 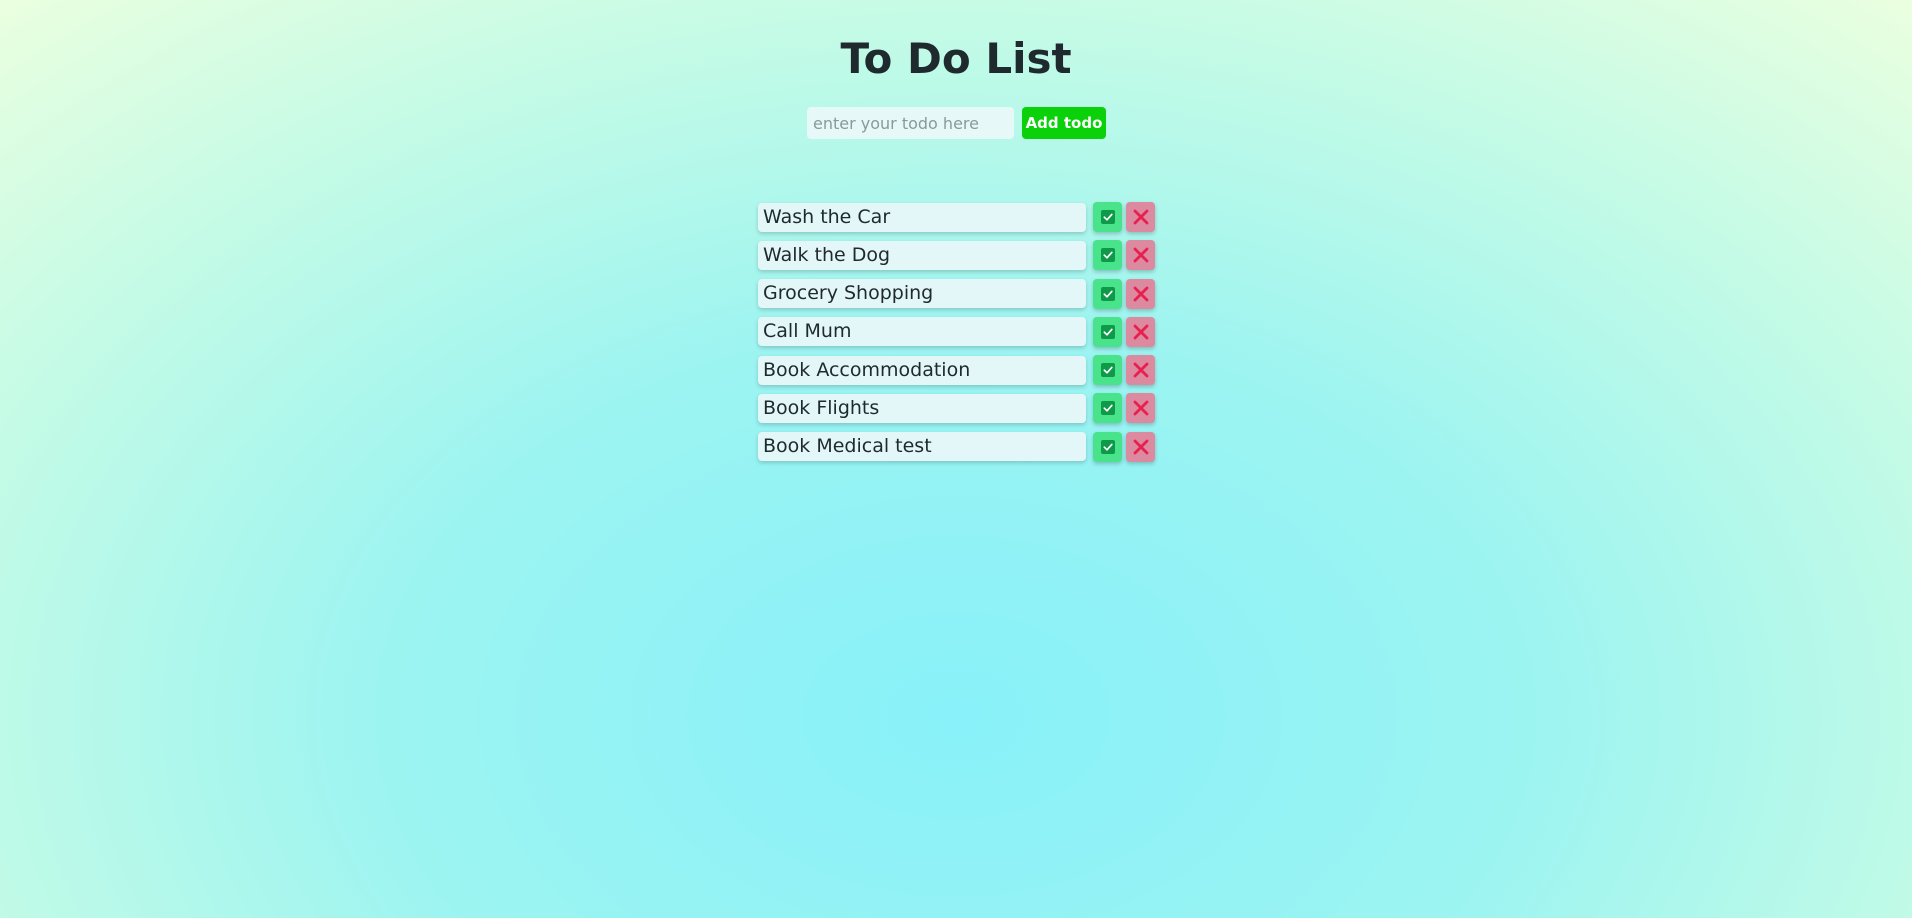 I want to click on todo-item: Book Medical test, so click(x=958, y=446).